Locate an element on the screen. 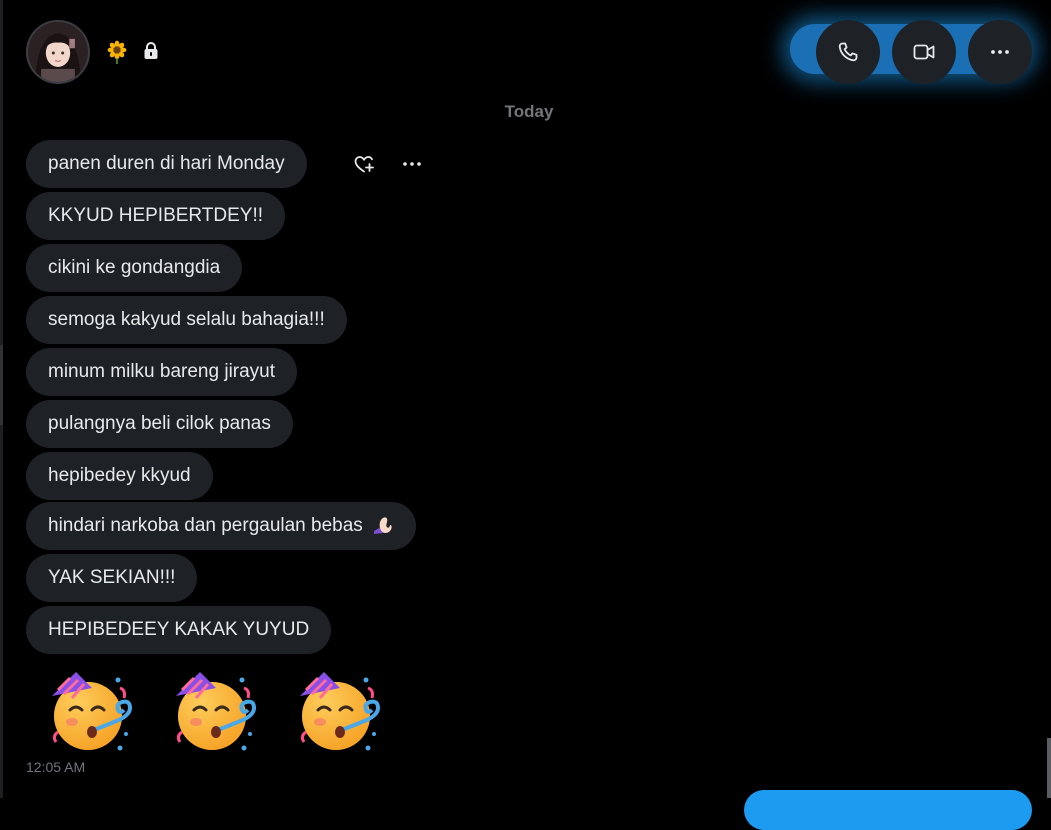 The height and width of the screenshot is (830, 1051). lock-icon is located at coordinates (151, 51).